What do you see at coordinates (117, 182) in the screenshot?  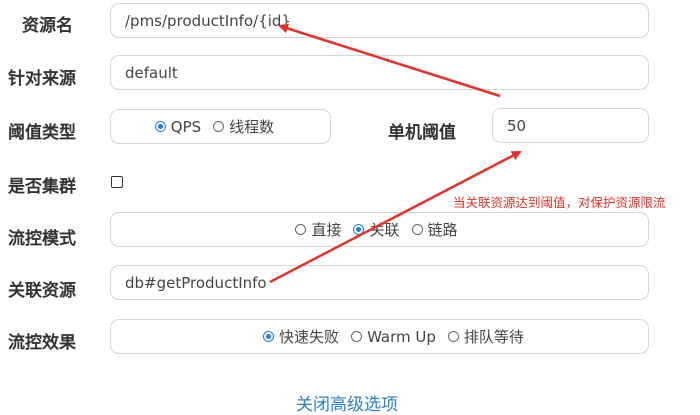 I see `cluster-checkbox` at bounding box center [117, 182].